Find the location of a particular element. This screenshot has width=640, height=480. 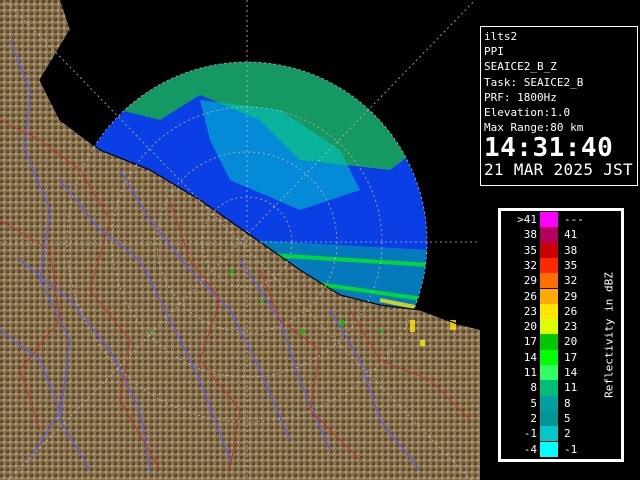

legend-lower-bound: -4 is located at coordinates (530, 449).